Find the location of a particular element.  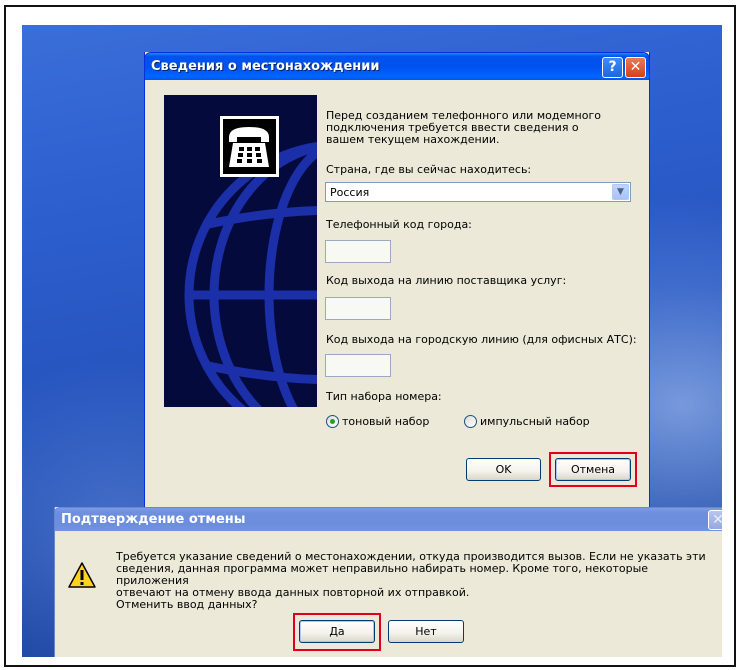

message-question: Отменить ввод данных? is located at coordinates (187, 604).